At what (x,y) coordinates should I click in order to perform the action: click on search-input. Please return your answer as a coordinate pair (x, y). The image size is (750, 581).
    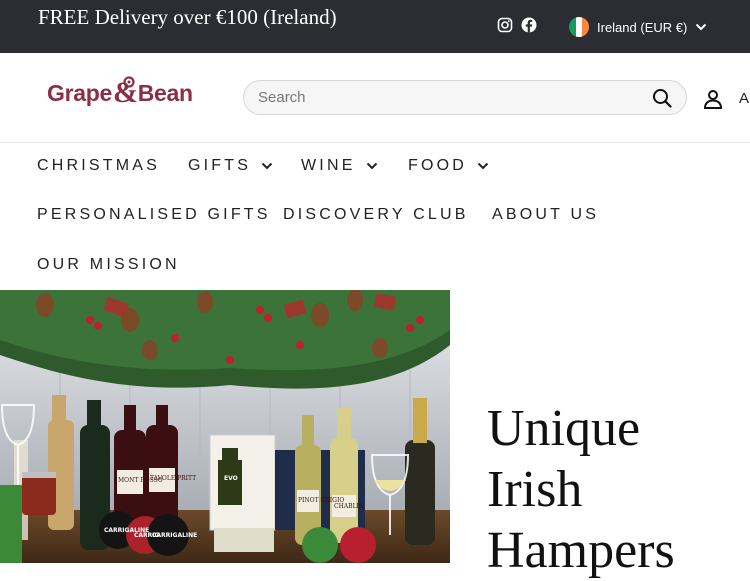
    Looking at the image, I should click on (448, 97).